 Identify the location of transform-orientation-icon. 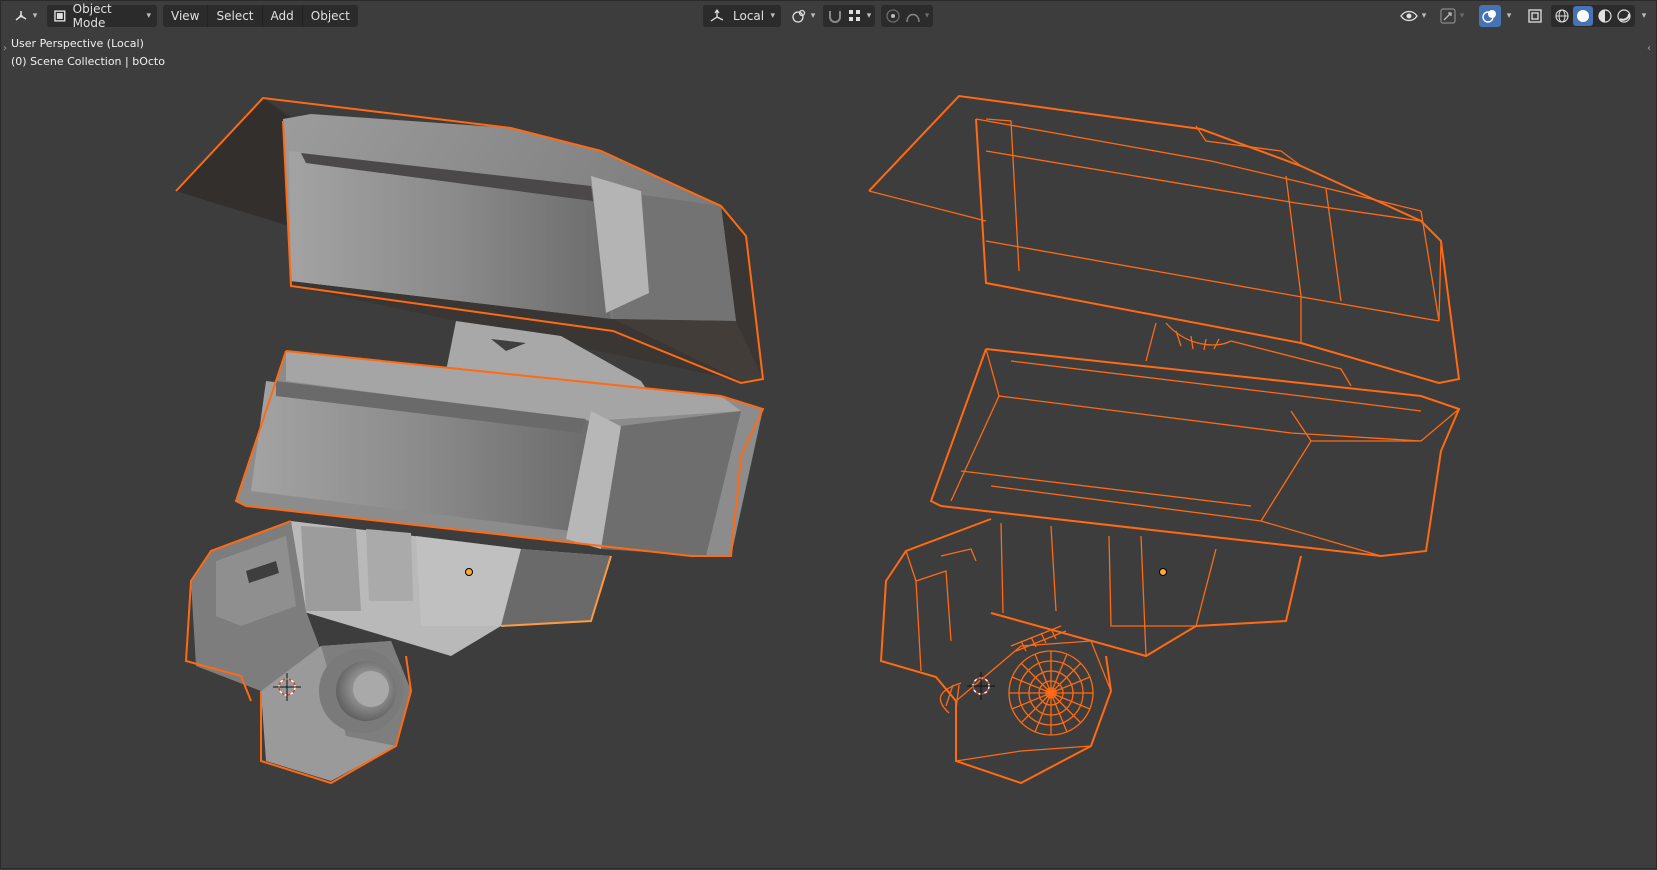
(717, 15).